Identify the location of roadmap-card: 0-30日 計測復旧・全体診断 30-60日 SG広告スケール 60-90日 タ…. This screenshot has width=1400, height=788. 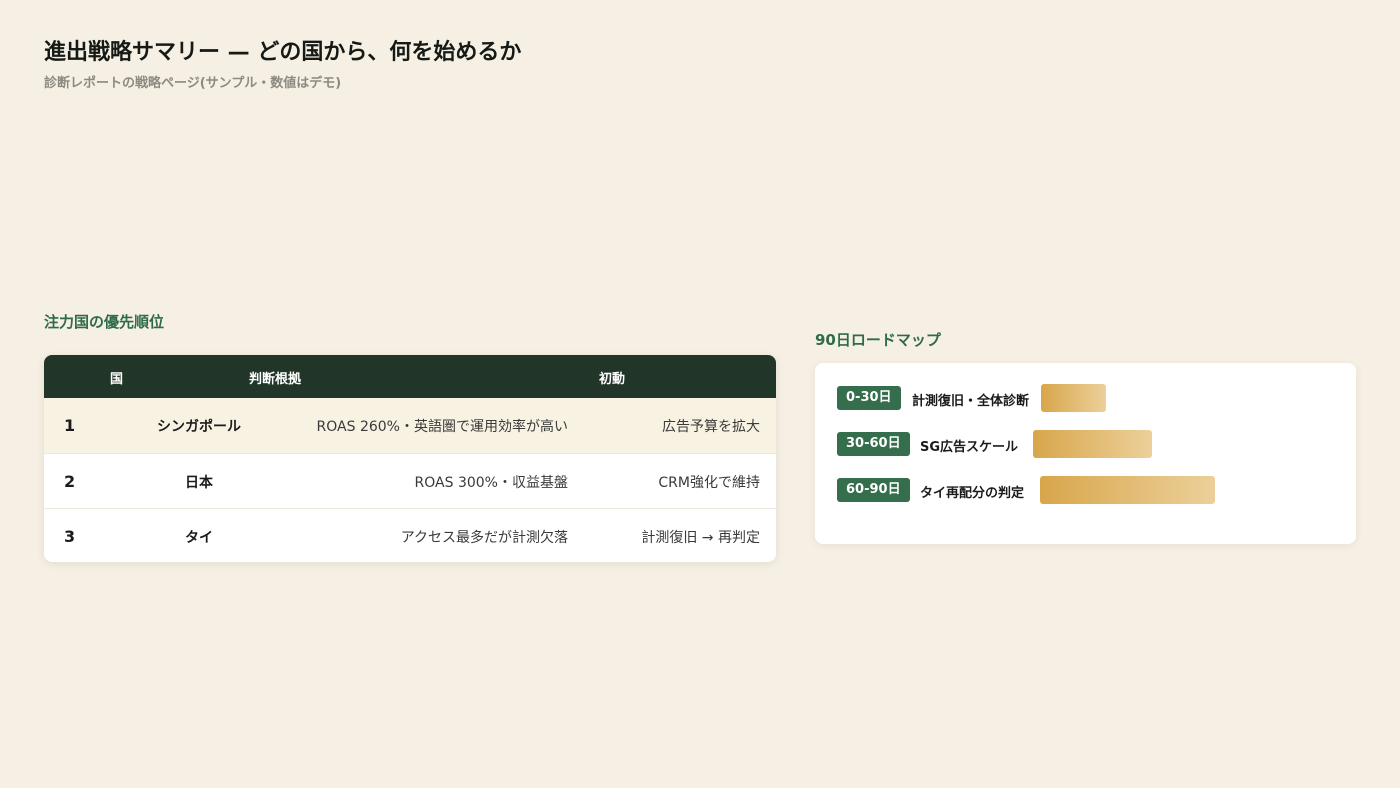
(1085, 453).